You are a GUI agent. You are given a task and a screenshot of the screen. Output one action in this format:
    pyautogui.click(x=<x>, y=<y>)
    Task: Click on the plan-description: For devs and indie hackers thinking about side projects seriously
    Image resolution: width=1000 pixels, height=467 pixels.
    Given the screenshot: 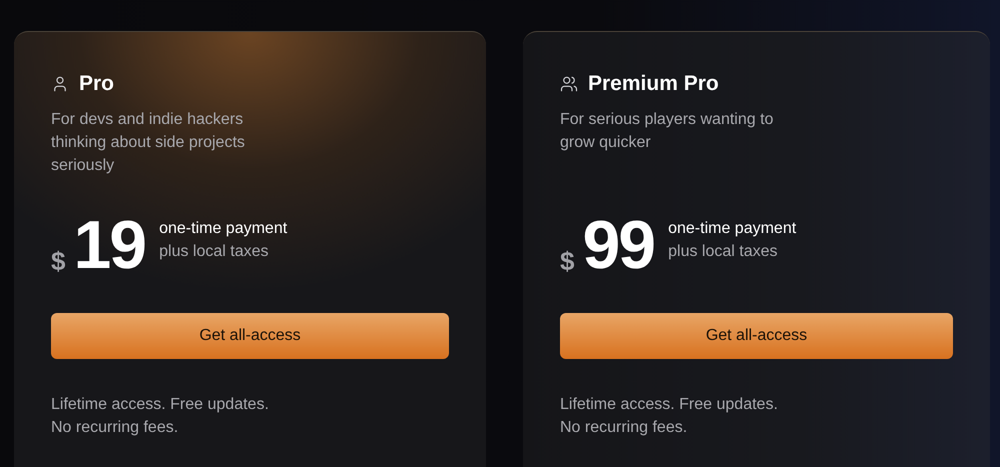 What is the action you would take?
    pyautogui.click(x=148, y=143)
    